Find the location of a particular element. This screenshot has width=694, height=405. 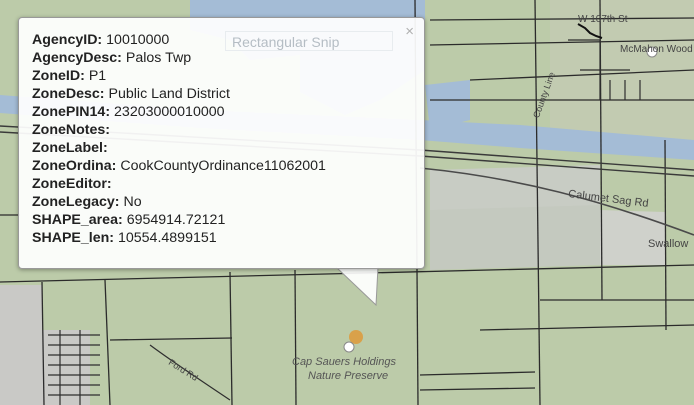

attribute-value: No is located at coordinates (132, 202).